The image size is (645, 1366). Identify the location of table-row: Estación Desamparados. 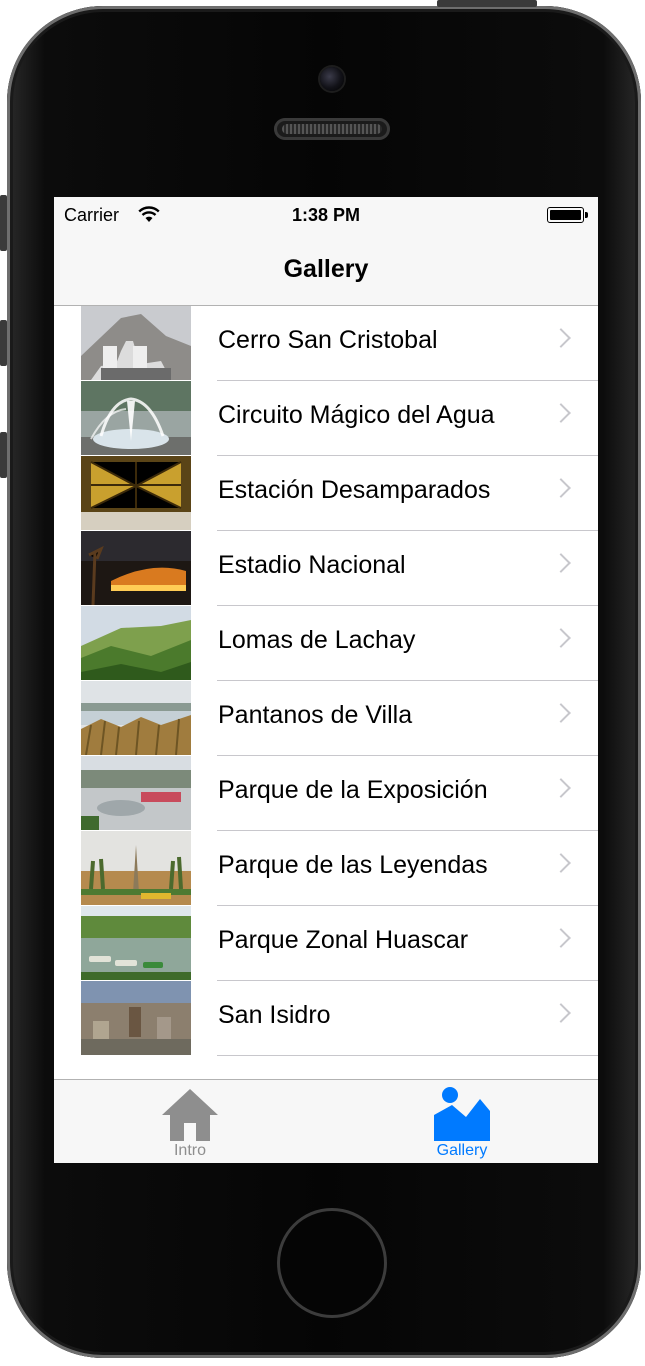
(326, 493).